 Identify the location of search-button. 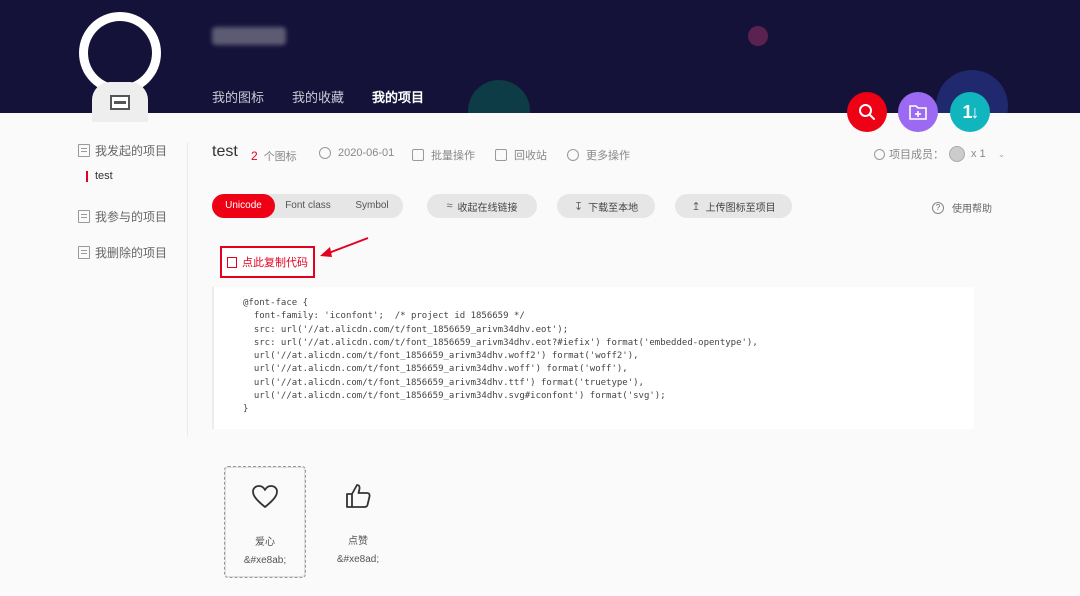
(867, 112).